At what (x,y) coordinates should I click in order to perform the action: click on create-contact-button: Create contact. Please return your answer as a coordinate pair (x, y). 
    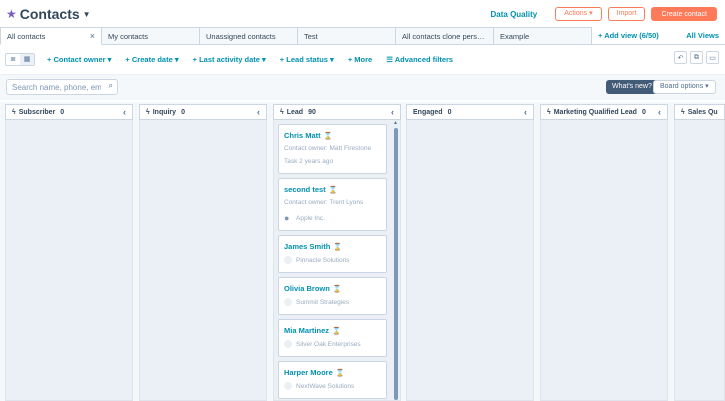
    Looking at the image, I should click on (684, 14).